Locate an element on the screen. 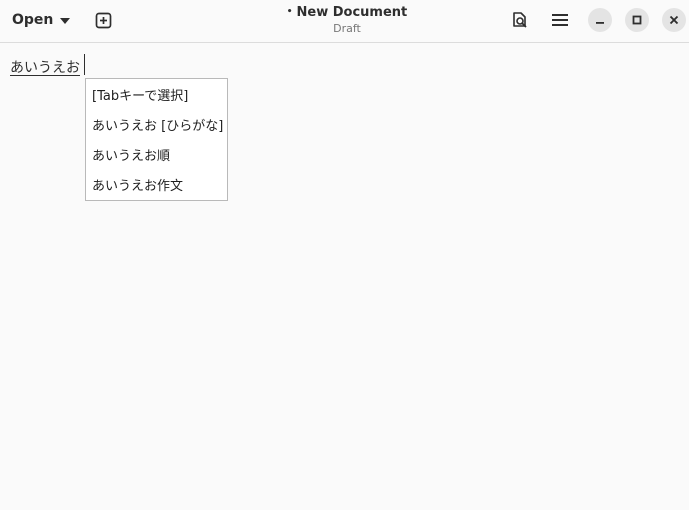 The height and width of the screenshot is (510, 689). header-bar: Open • New Document Draft is located at coordinates (344, 21).